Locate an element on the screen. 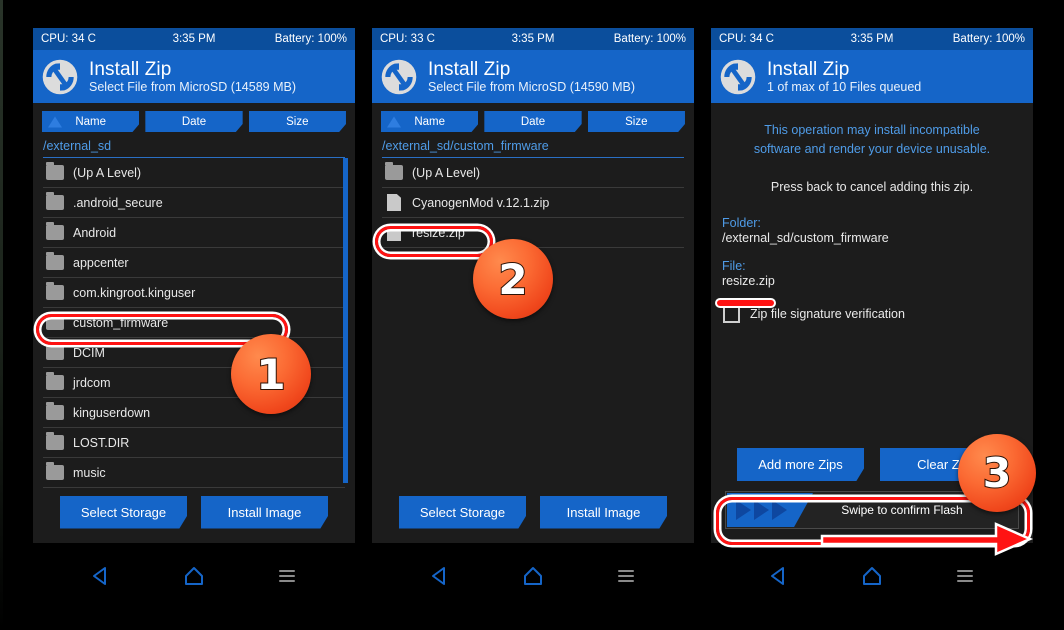  press-back-hint: Press back to cancel adding this zip. is located at coordinates (872, 186).